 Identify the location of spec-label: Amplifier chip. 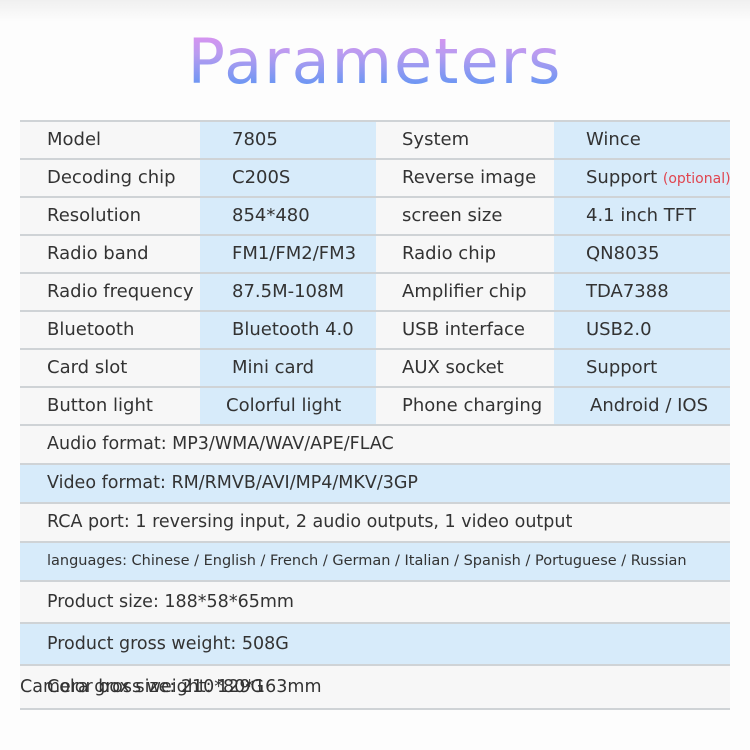
(464, 291).